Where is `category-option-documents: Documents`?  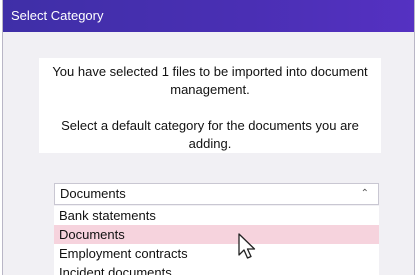 category-option-documents: Documents is located at coordinates (216, 234).